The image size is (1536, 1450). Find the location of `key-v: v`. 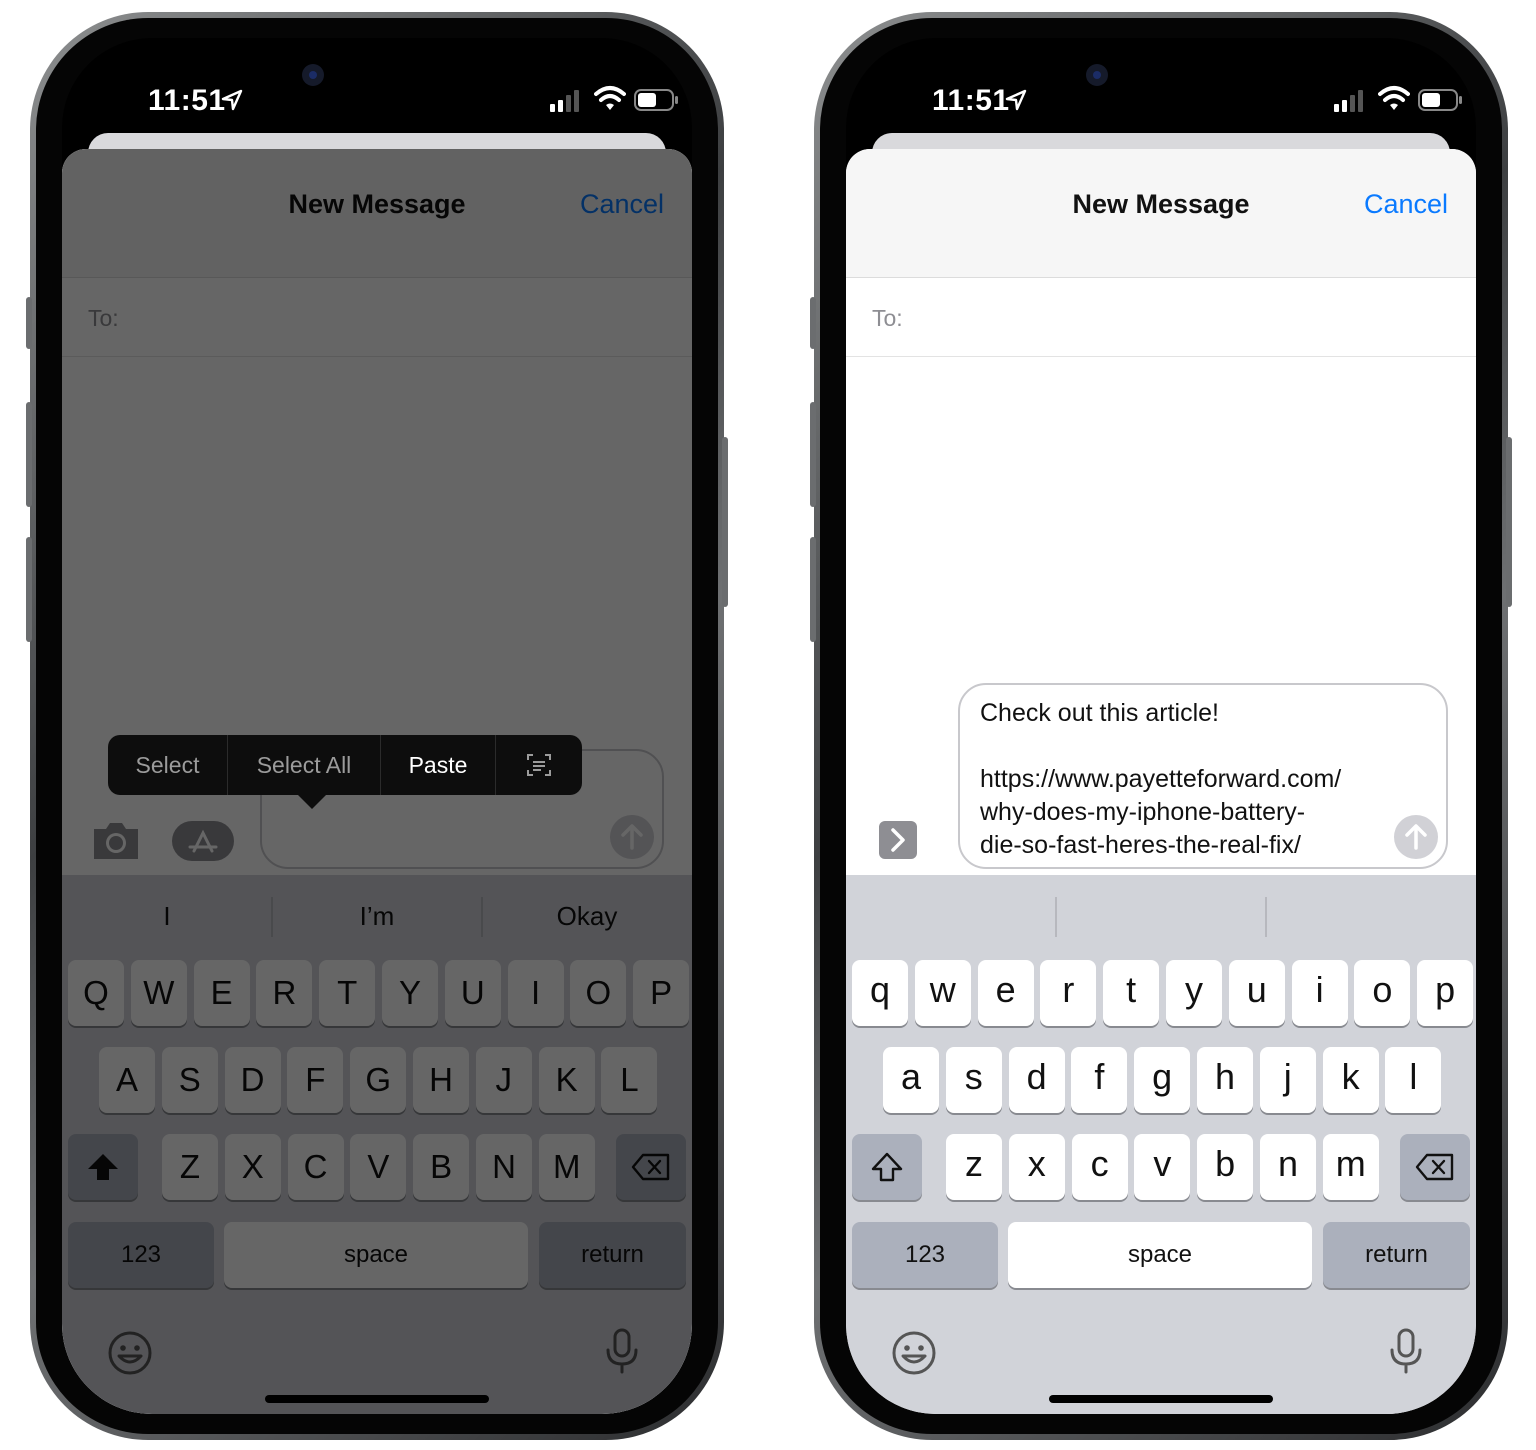

key-v: v is located at coordinates (1162, 1167).